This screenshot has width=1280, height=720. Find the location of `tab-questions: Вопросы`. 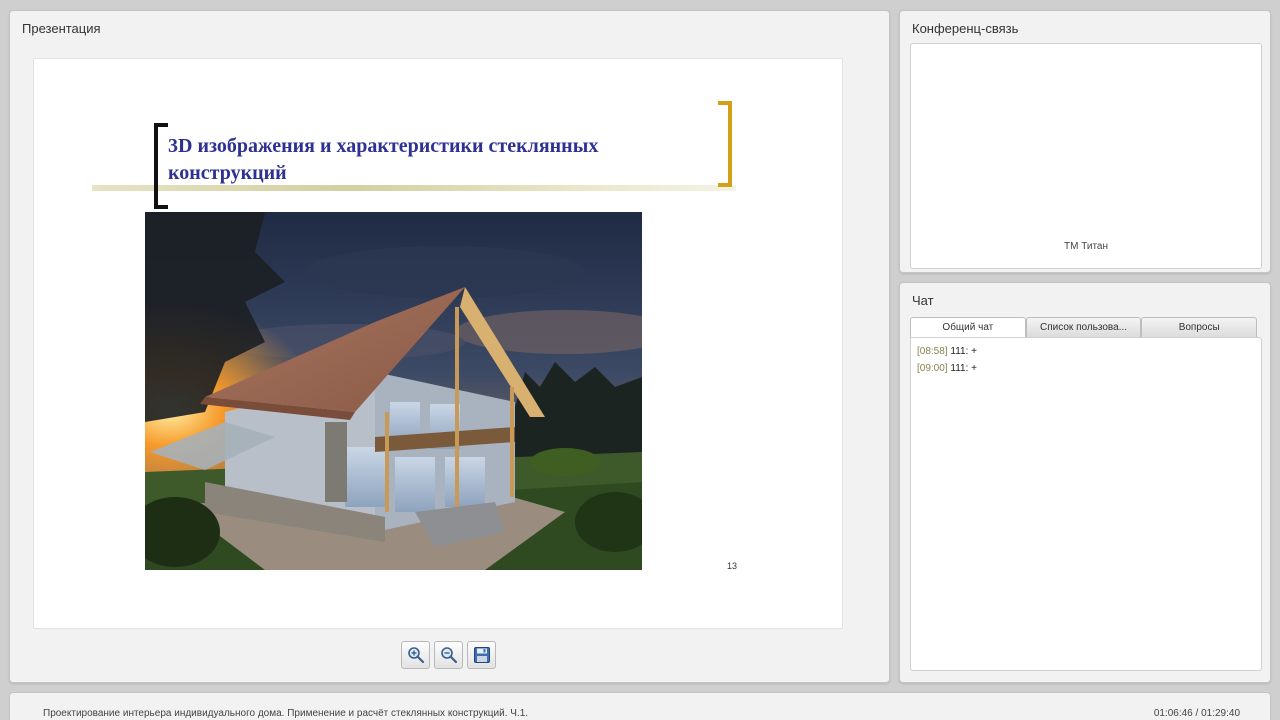

tab-questions: Вопросы is located at coordinates (1199, 327).